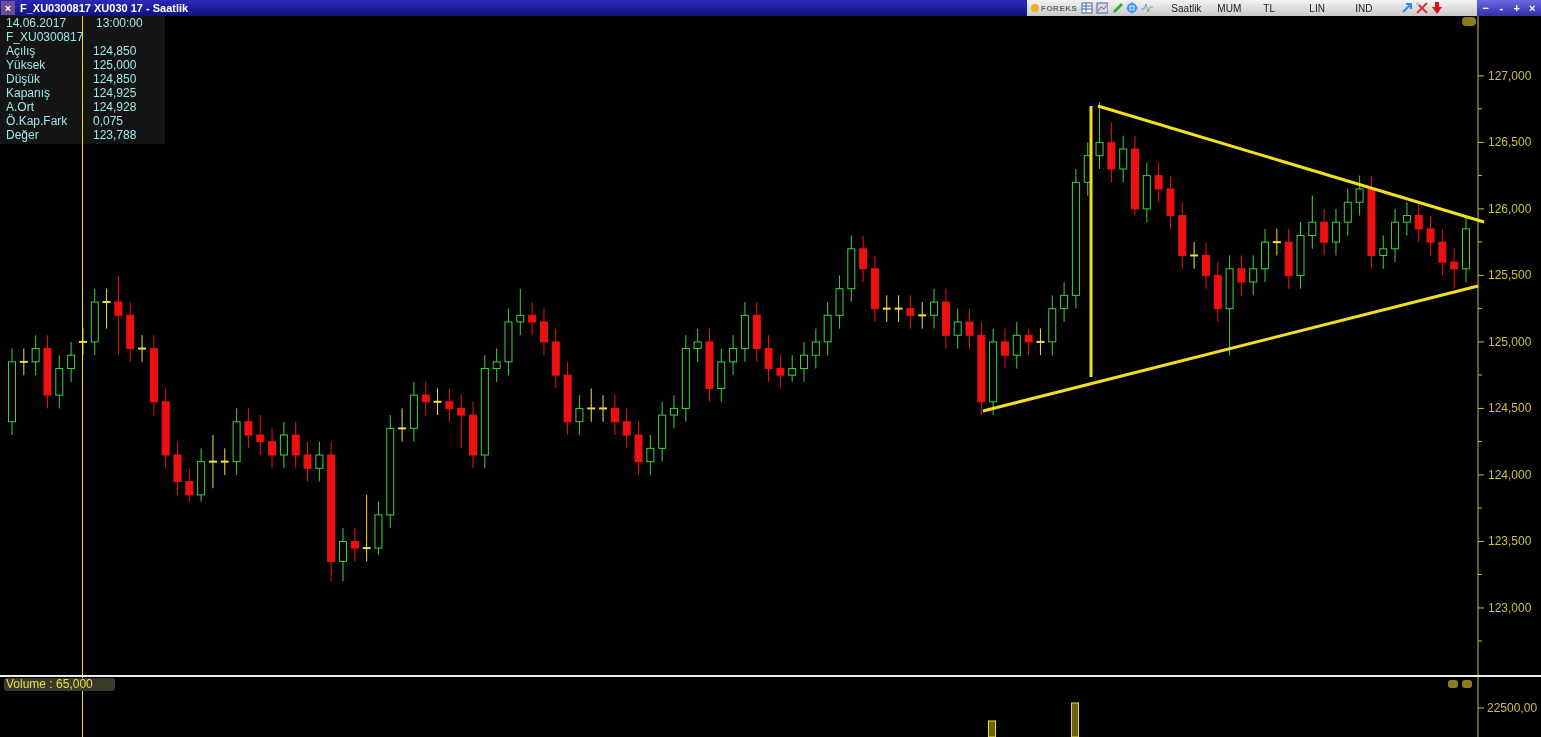 This screenshot has width=1541, height=737. Describe the element at coordinates (104, 8) in the screenshot. I see `window-title: F_XU0300817 XU030 17 - Saatlik` at that location.